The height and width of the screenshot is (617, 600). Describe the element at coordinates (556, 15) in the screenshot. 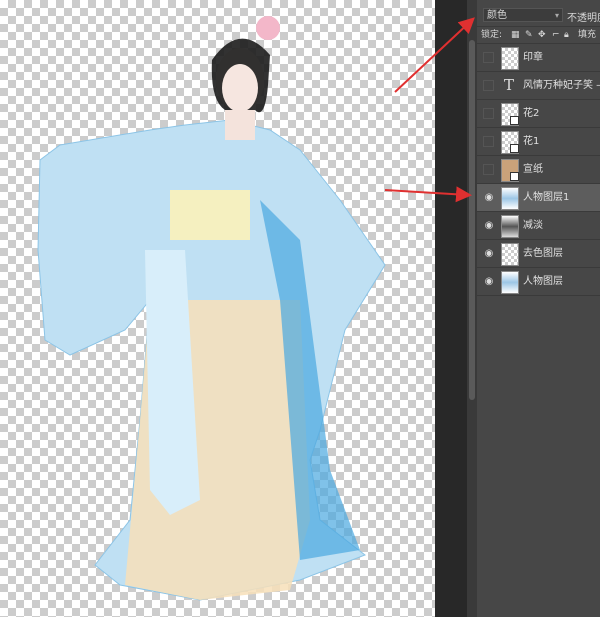

I see `chevron-down-icon: ▾` at that location.